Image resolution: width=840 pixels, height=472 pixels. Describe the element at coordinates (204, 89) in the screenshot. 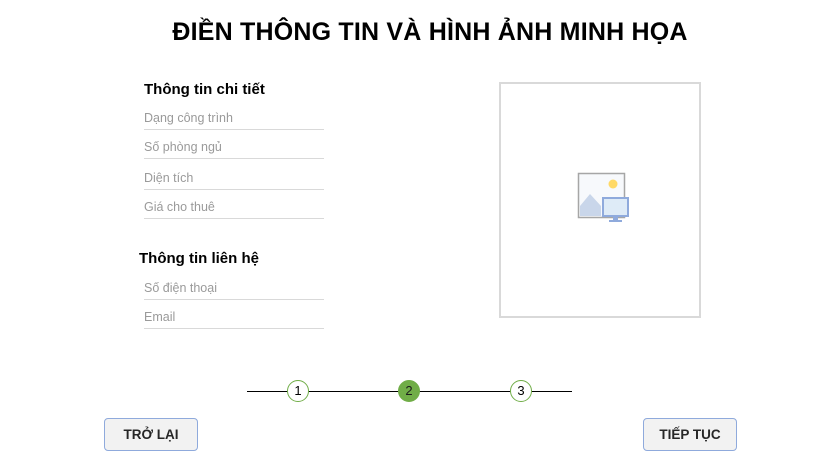

I see `details-heading: Thông tin chi tiết` at that location.